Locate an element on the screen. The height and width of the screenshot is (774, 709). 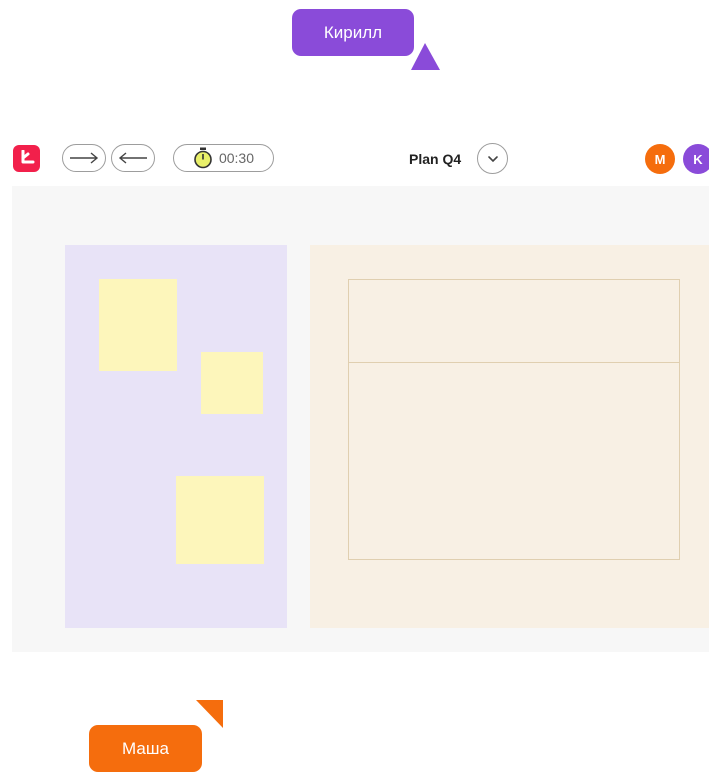
stopwatch-icon is located at coordinates (203, 158).